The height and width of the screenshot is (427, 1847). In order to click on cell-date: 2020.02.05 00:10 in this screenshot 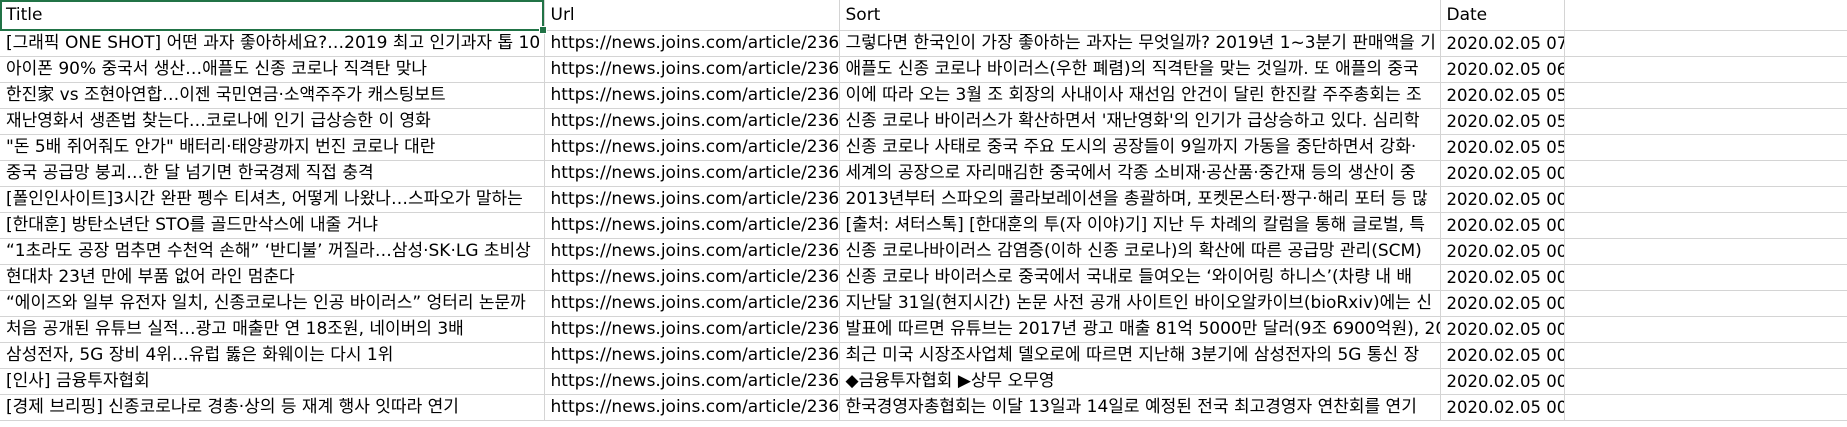, I will do `click(1502, 199)`.